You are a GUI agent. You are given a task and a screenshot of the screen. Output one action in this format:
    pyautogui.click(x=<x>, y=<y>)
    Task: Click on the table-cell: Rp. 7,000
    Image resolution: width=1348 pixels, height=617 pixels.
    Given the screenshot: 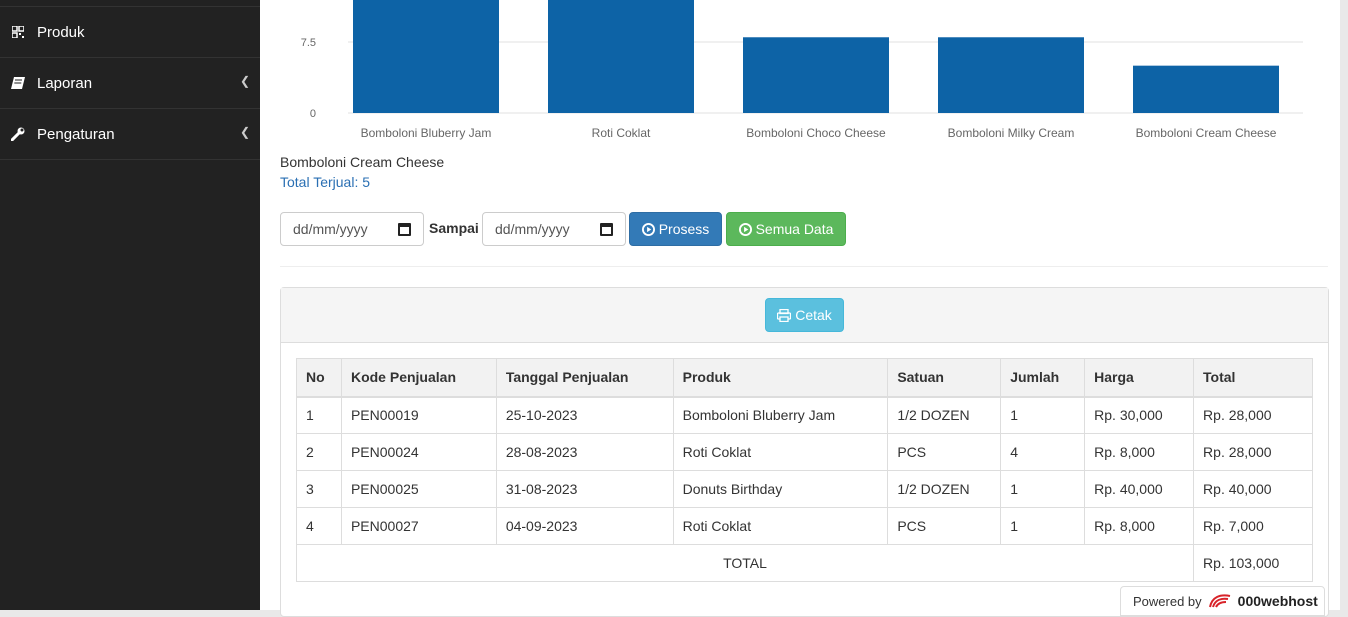 What is the action you would take?
    pyautogui.click(x=1253, y=526)
    